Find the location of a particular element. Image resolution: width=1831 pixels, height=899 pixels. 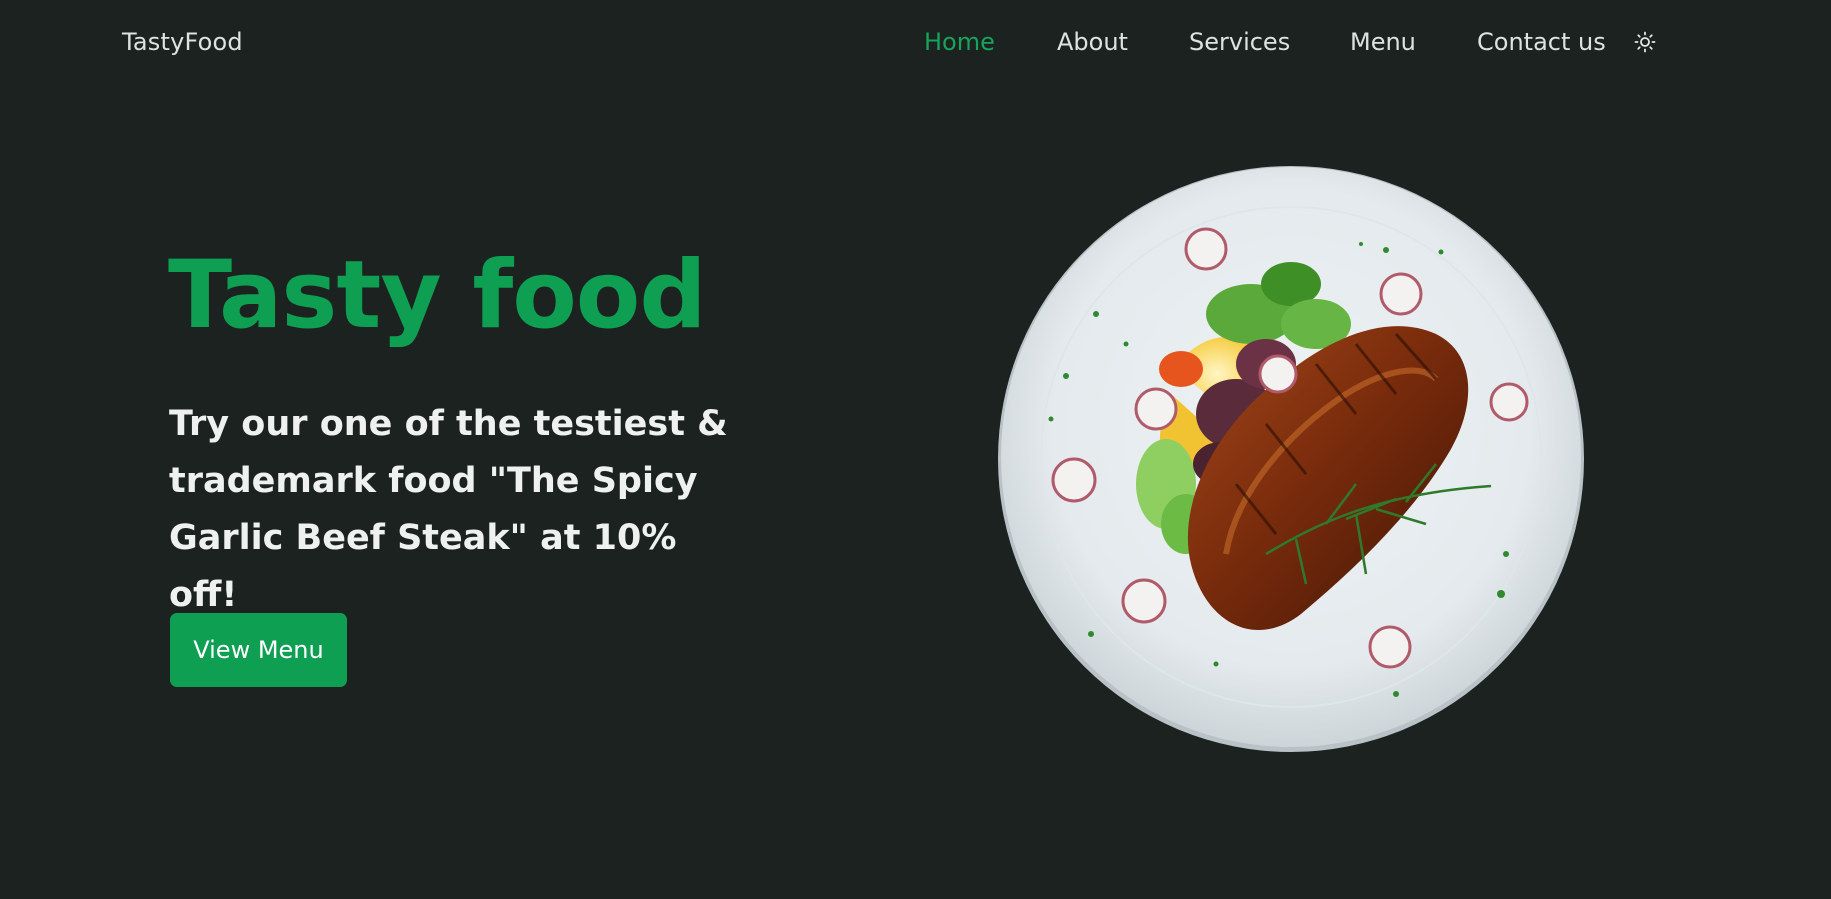

hero-title: Tasty food is located at coordinates (437, 295).